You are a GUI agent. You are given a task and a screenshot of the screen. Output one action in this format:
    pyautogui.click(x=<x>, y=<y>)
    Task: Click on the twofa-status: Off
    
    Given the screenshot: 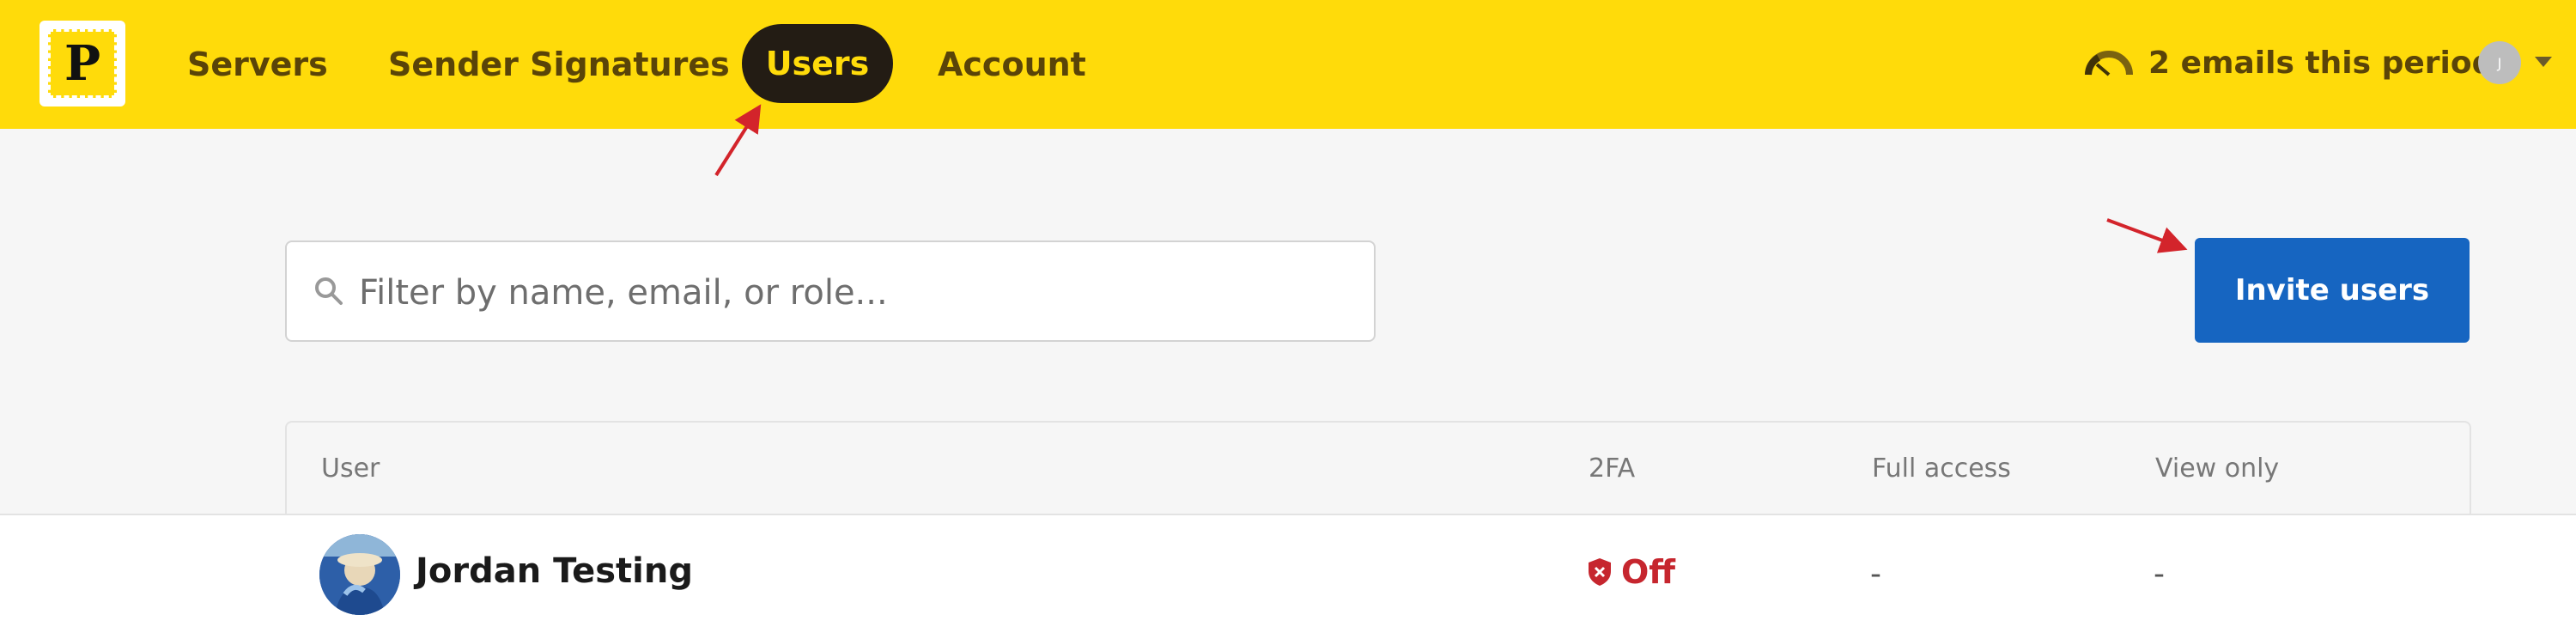 What is the action you would take?
    pyautogui.click(x=1631, y=572)
    